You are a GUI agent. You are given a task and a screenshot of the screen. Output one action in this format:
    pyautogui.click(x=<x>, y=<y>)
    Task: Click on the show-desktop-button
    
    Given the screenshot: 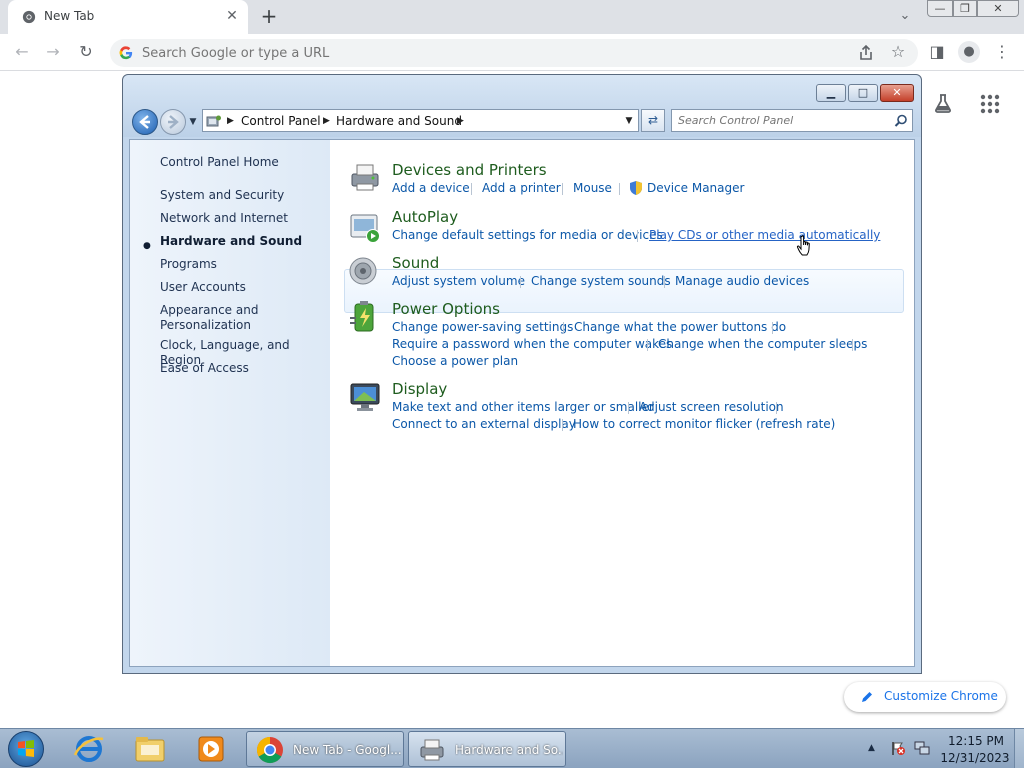 What is the action you would take?
    pyautogui.click(x=1019, y=748)
    